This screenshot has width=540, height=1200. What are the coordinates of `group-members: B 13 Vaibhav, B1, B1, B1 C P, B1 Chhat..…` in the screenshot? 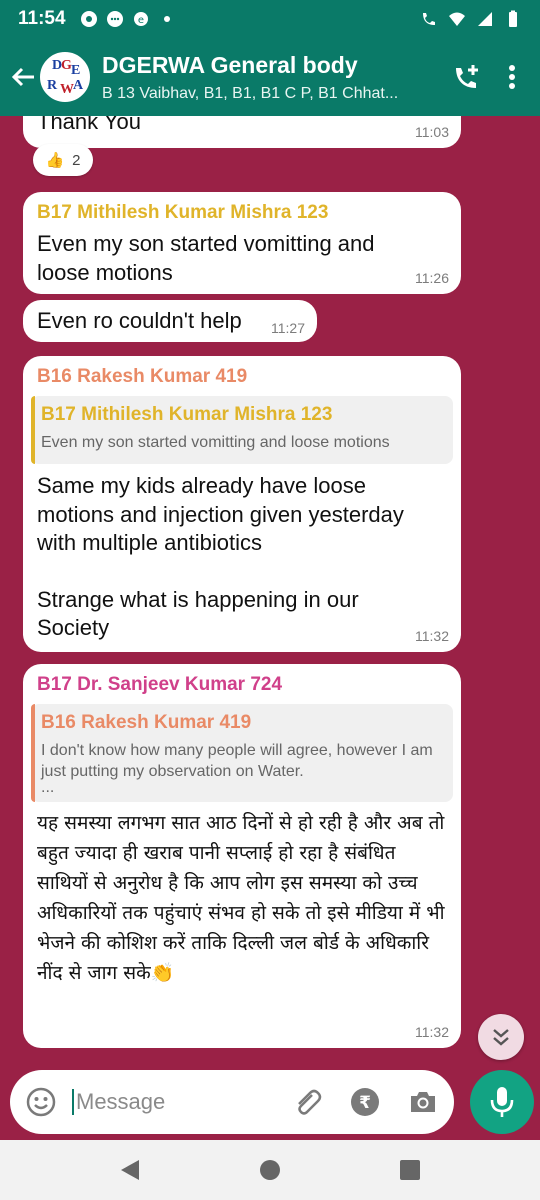 It's located at (250, 93).